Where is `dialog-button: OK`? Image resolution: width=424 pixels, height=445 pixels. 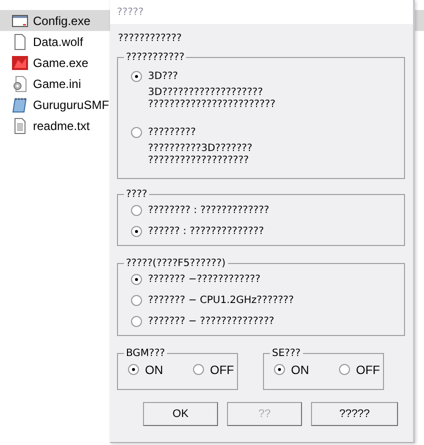
dialog-button: OK is located at coordinates (180, 414).